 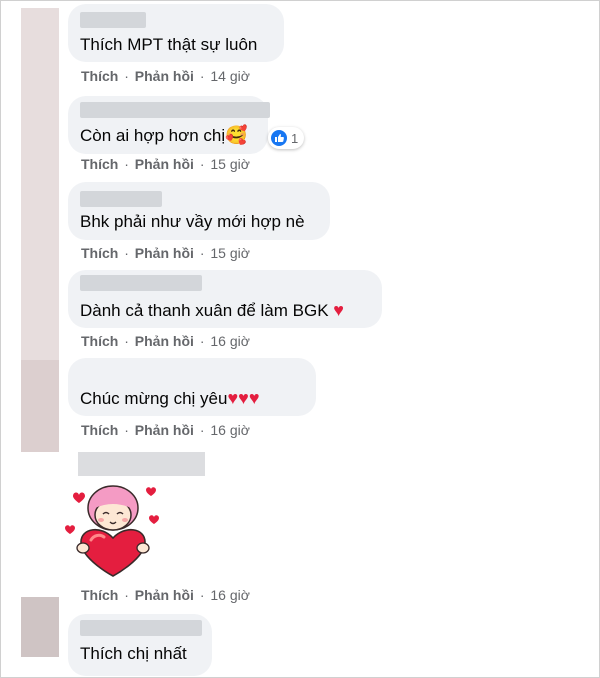 What do you see at coordinates (212, 310) in the screenshot?
I see `comment-text: Dành cả thanh xuân để làm BGK ♥` at bounding box center [212, 310].